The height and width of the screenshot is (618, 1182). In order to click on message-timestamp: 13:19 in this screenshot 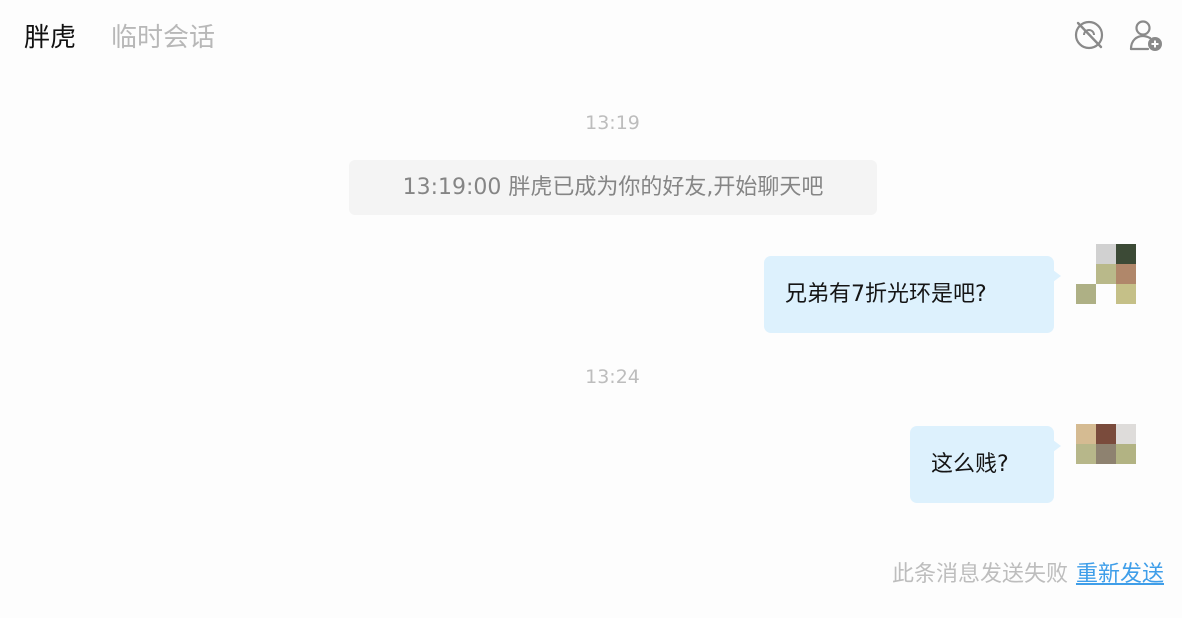, I will do `click(612, 123)`.